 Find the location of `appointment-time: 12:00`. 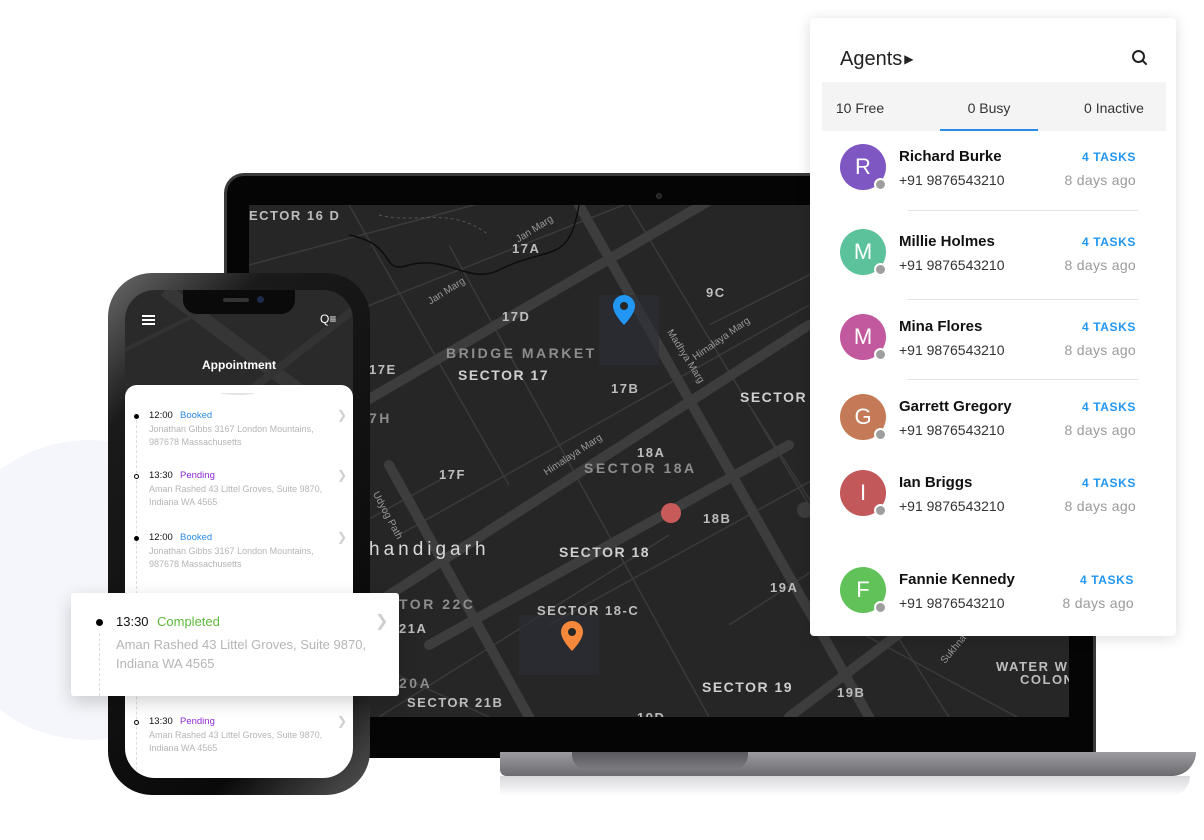

appointment-time: 12:00 is located at coordinates (161, 415).